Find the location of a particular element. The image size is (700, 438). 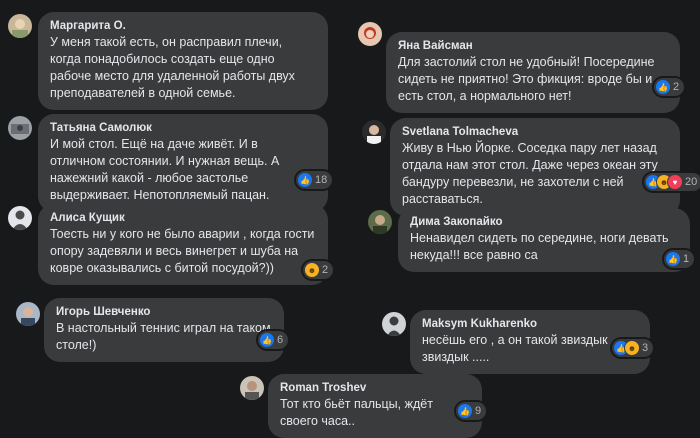

reaction-summary: 👍 1 is located at coordinates (679, 259).